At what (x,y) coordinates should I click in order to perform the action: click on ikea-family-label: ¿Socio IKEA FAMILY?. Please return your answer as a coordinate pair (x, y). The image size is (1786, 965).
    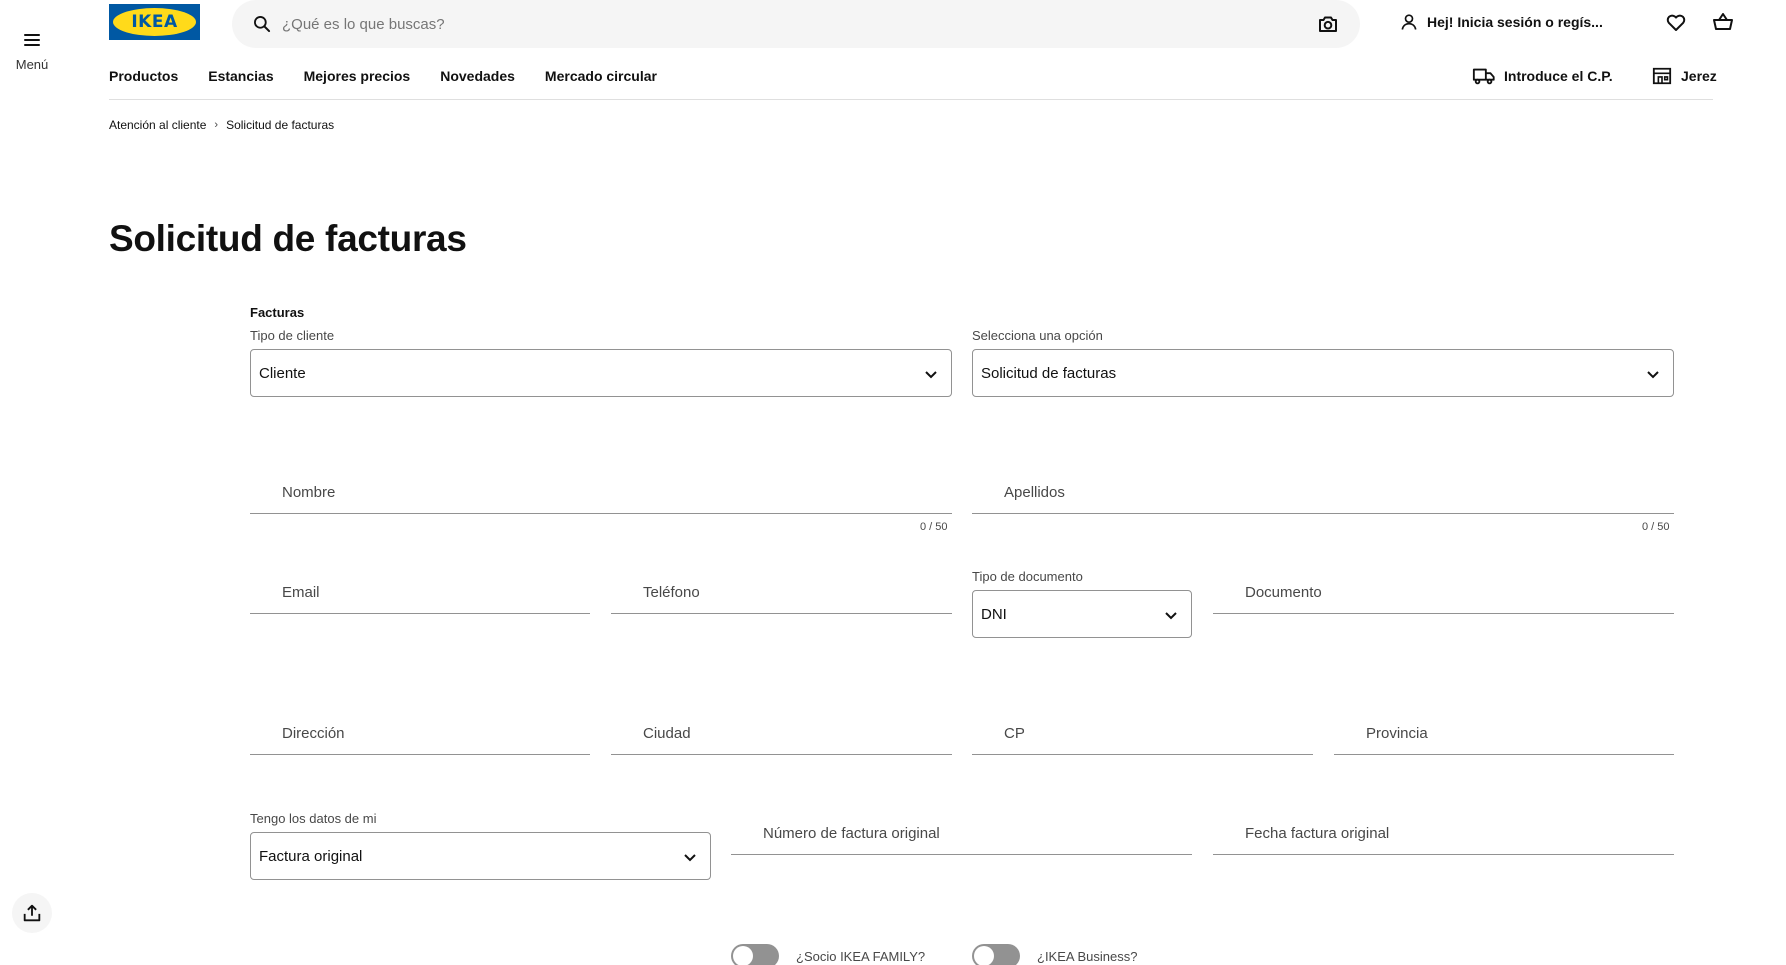
    Looking at the image, I should click on (861, 956).